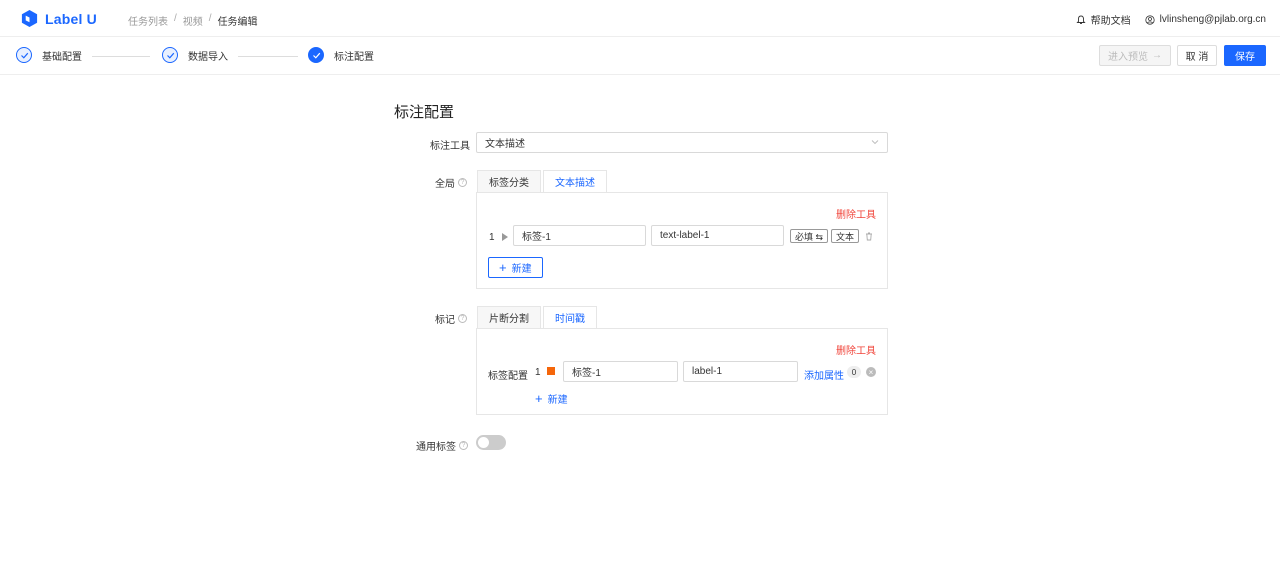  Describe the element at coordinates (237, 22) in the screenshot. I see `breadcrumb-current: 任务编辑` at that location.